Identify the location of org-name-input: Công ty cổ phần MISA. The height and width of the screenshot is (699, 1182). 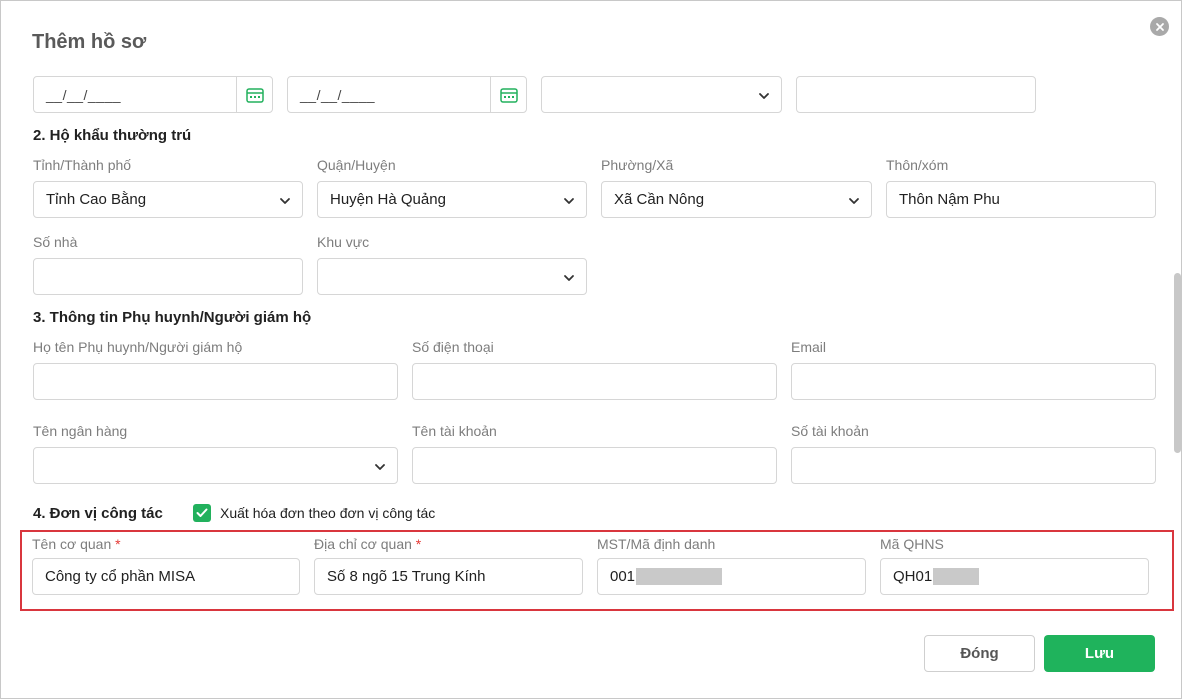
(166, 576).